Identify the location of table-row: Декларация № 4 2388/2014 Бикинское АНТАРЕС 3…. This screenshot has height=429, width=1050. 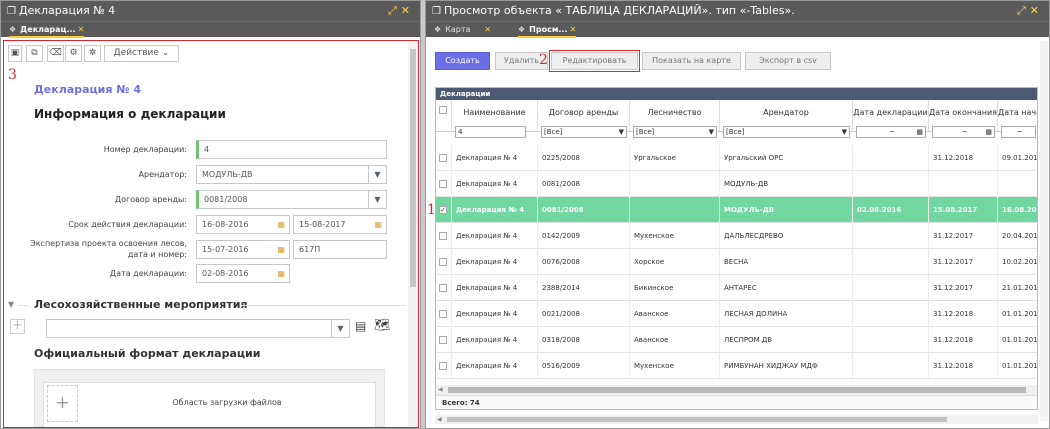
(736, 288).